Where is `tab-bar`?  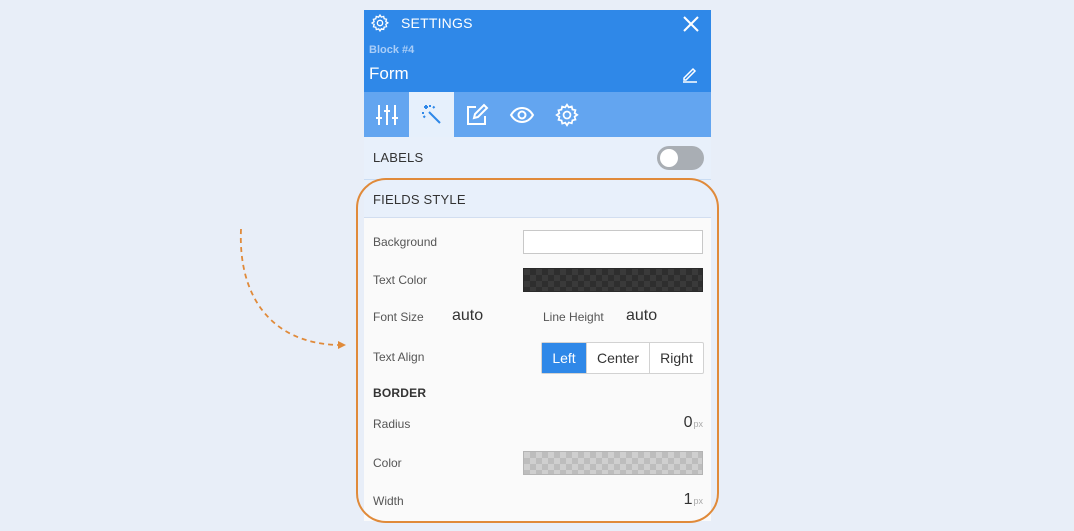
tab-bar is located at coordinates (537, 114).